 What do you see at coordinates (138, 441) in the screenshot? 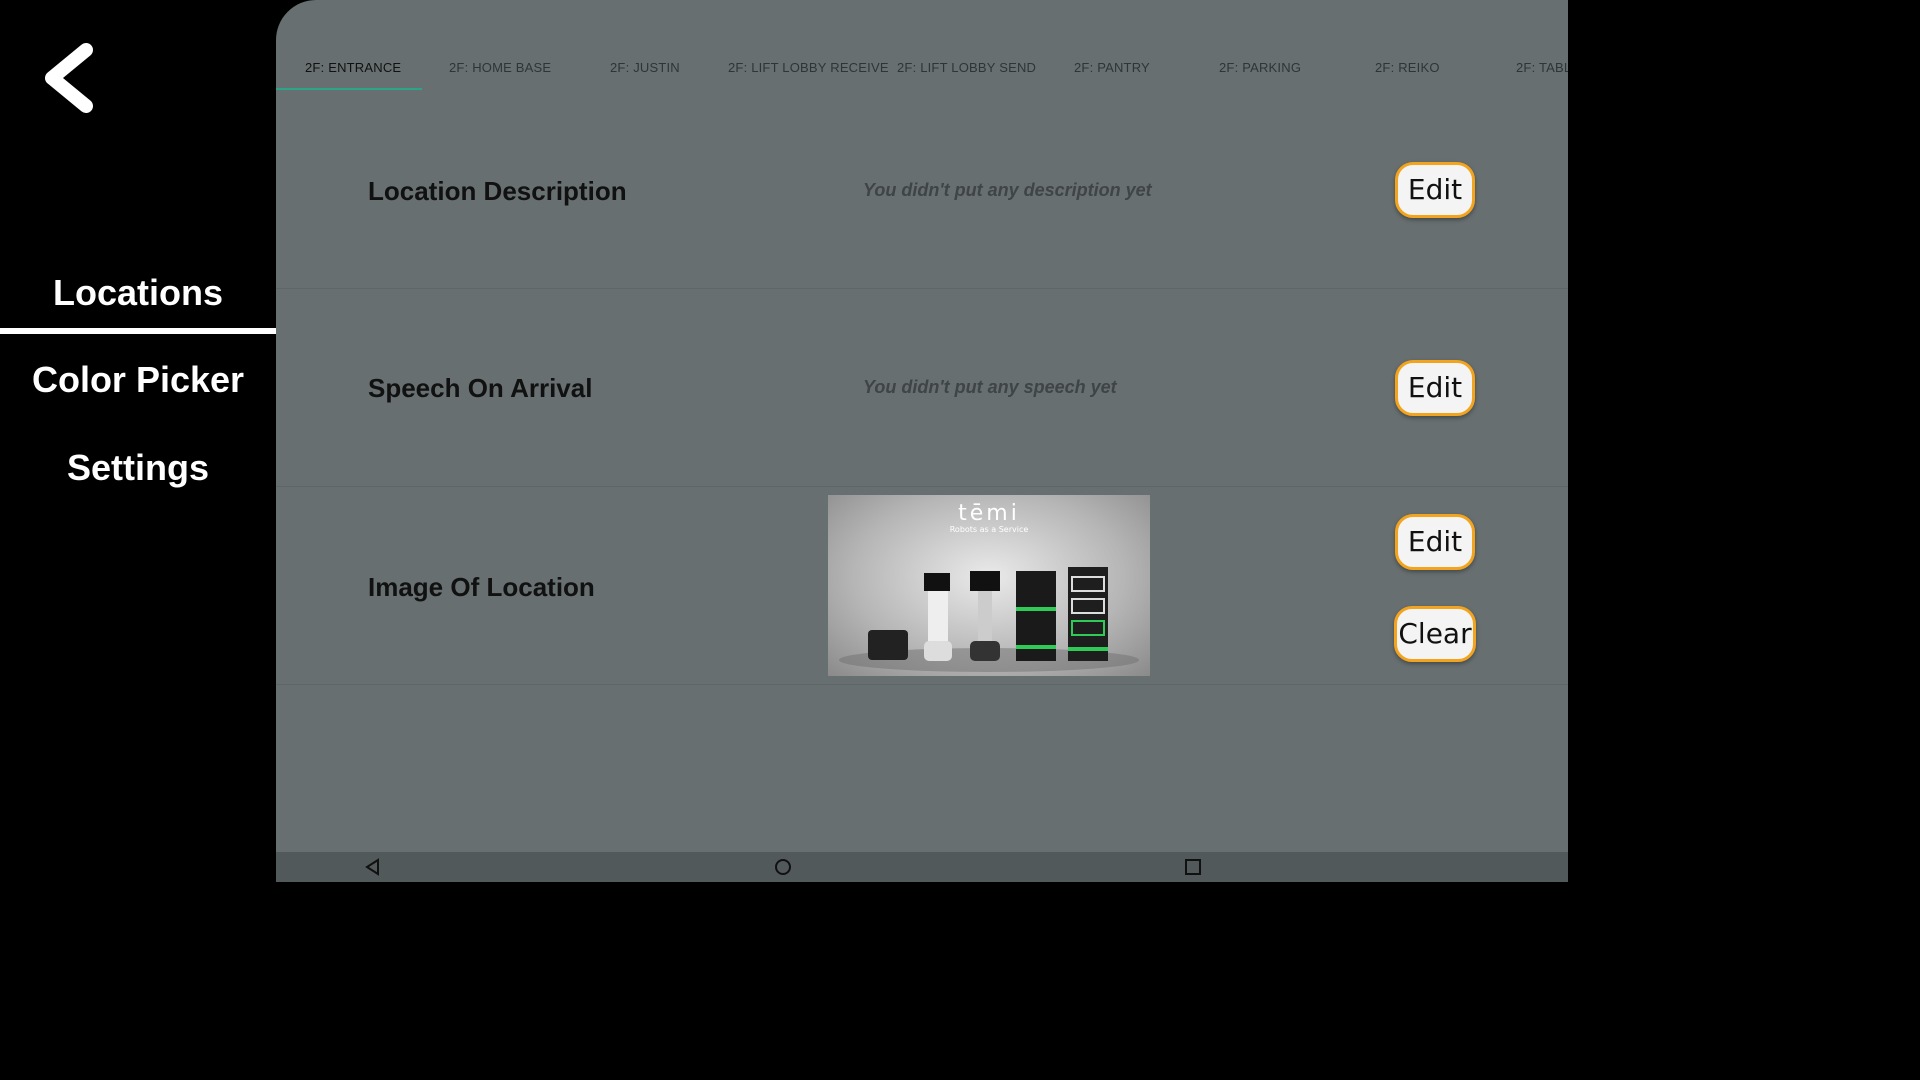
I see `sidebar: Locations Color Picker Settings` at bounding box center [138, 441].